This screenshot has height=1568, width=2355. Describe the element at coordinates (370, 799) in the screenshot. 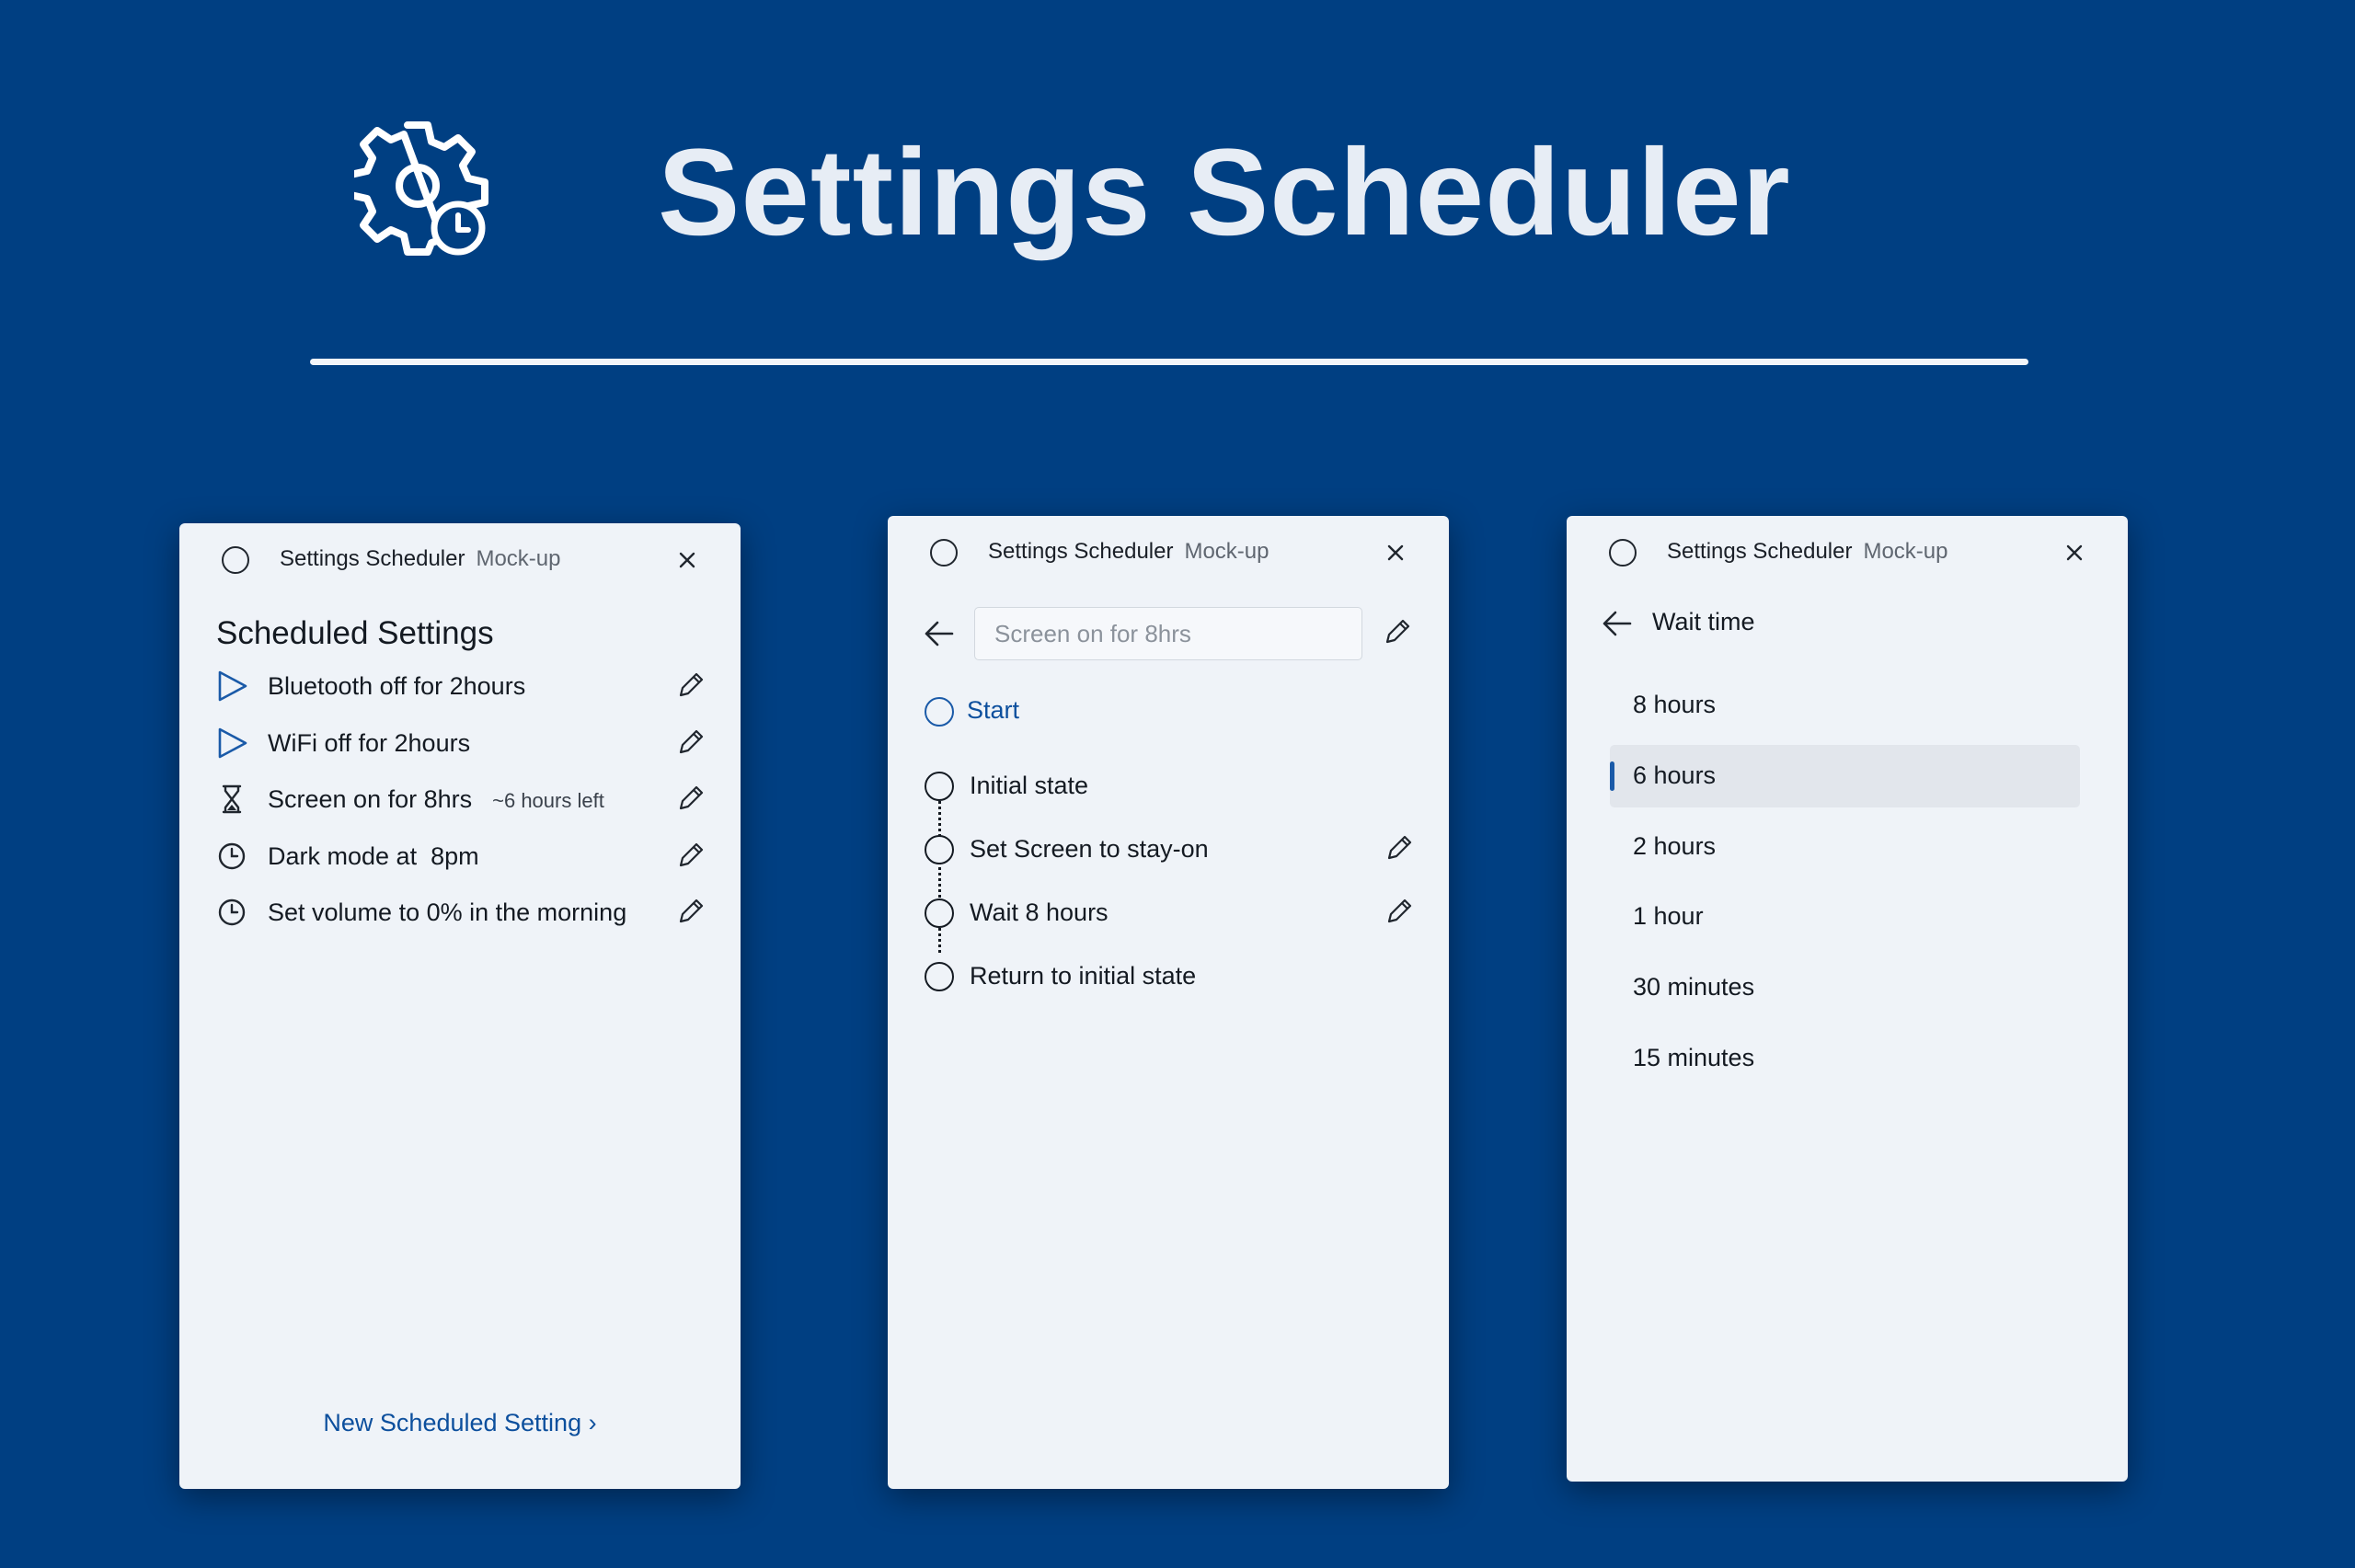

I see `schedule-item-text: Screen on for 8hrs` at that location.